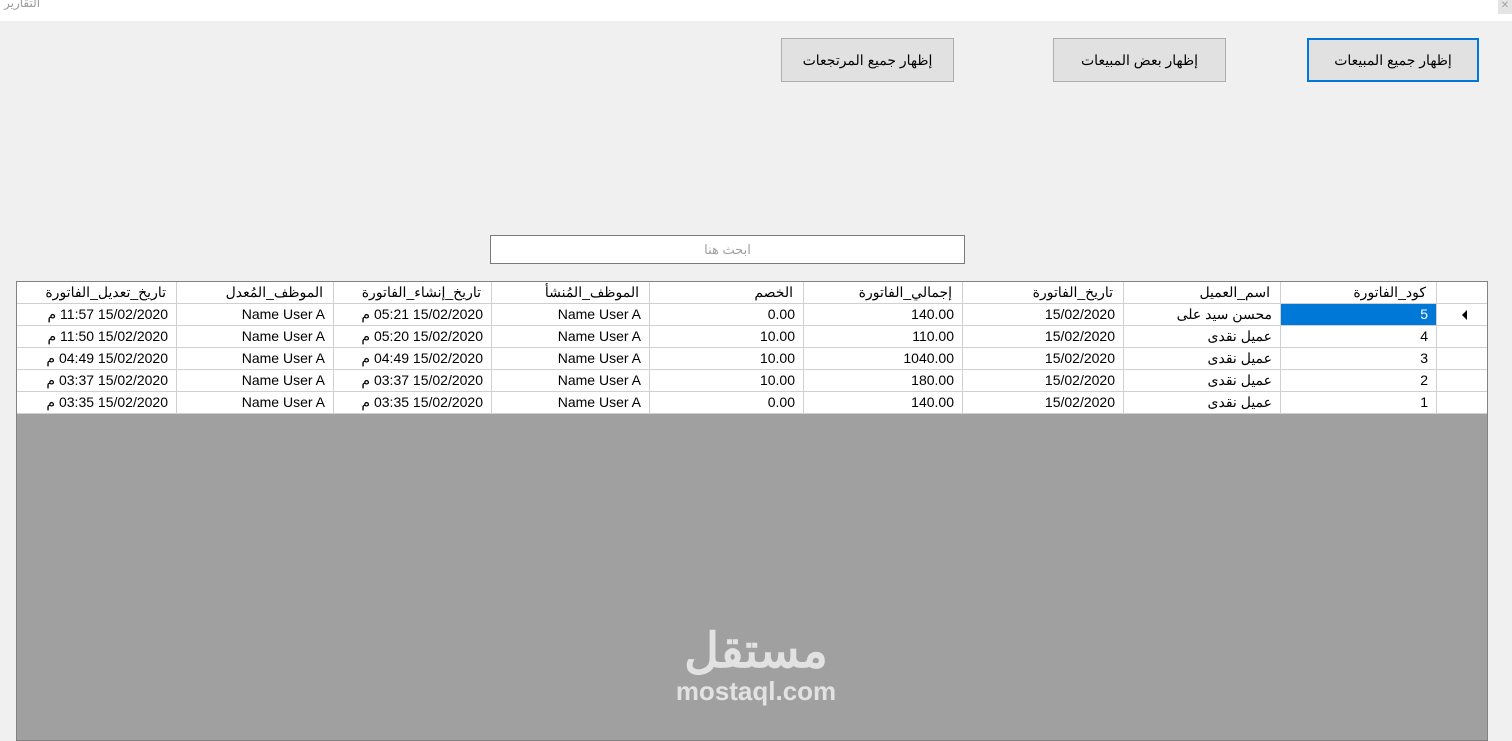 This screenshot has height=741, width=1512. I want to click on column-header: اسم_العميل, so click(1202, 293).